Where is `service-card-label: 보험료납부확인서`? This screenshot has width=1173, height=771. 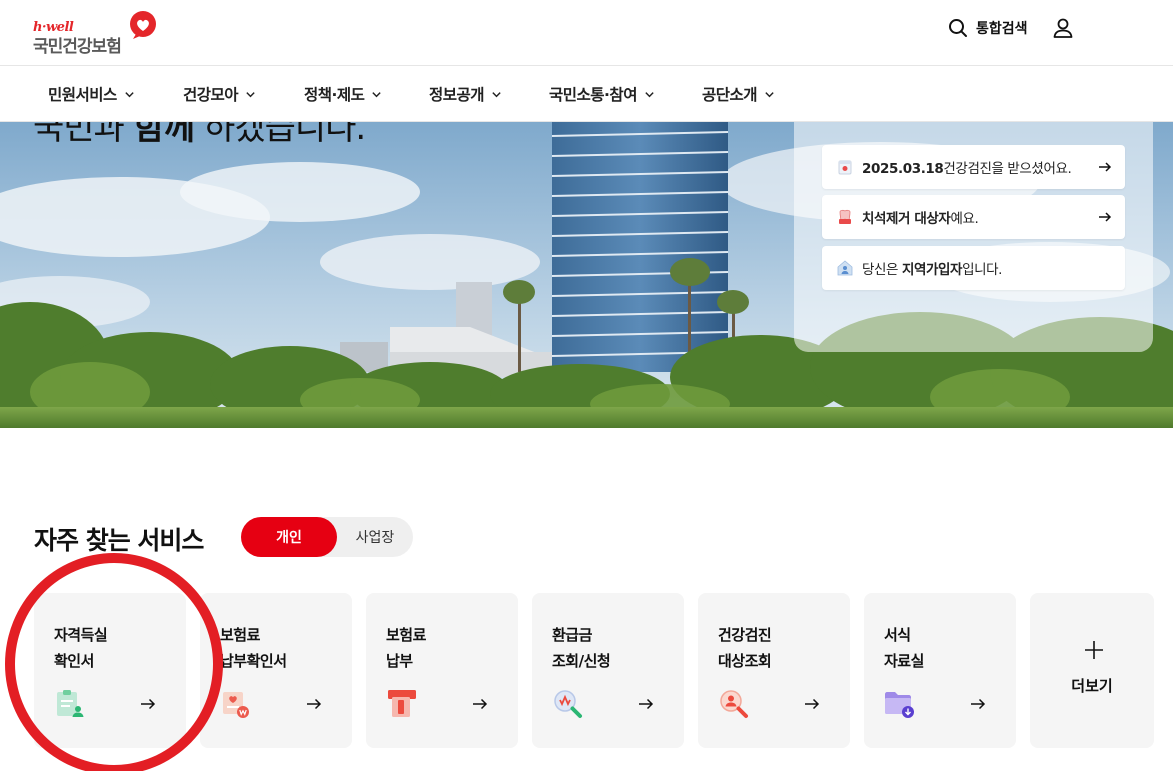
service-card-label: 보험료납부확인서 is located at coordinates (253, 648).